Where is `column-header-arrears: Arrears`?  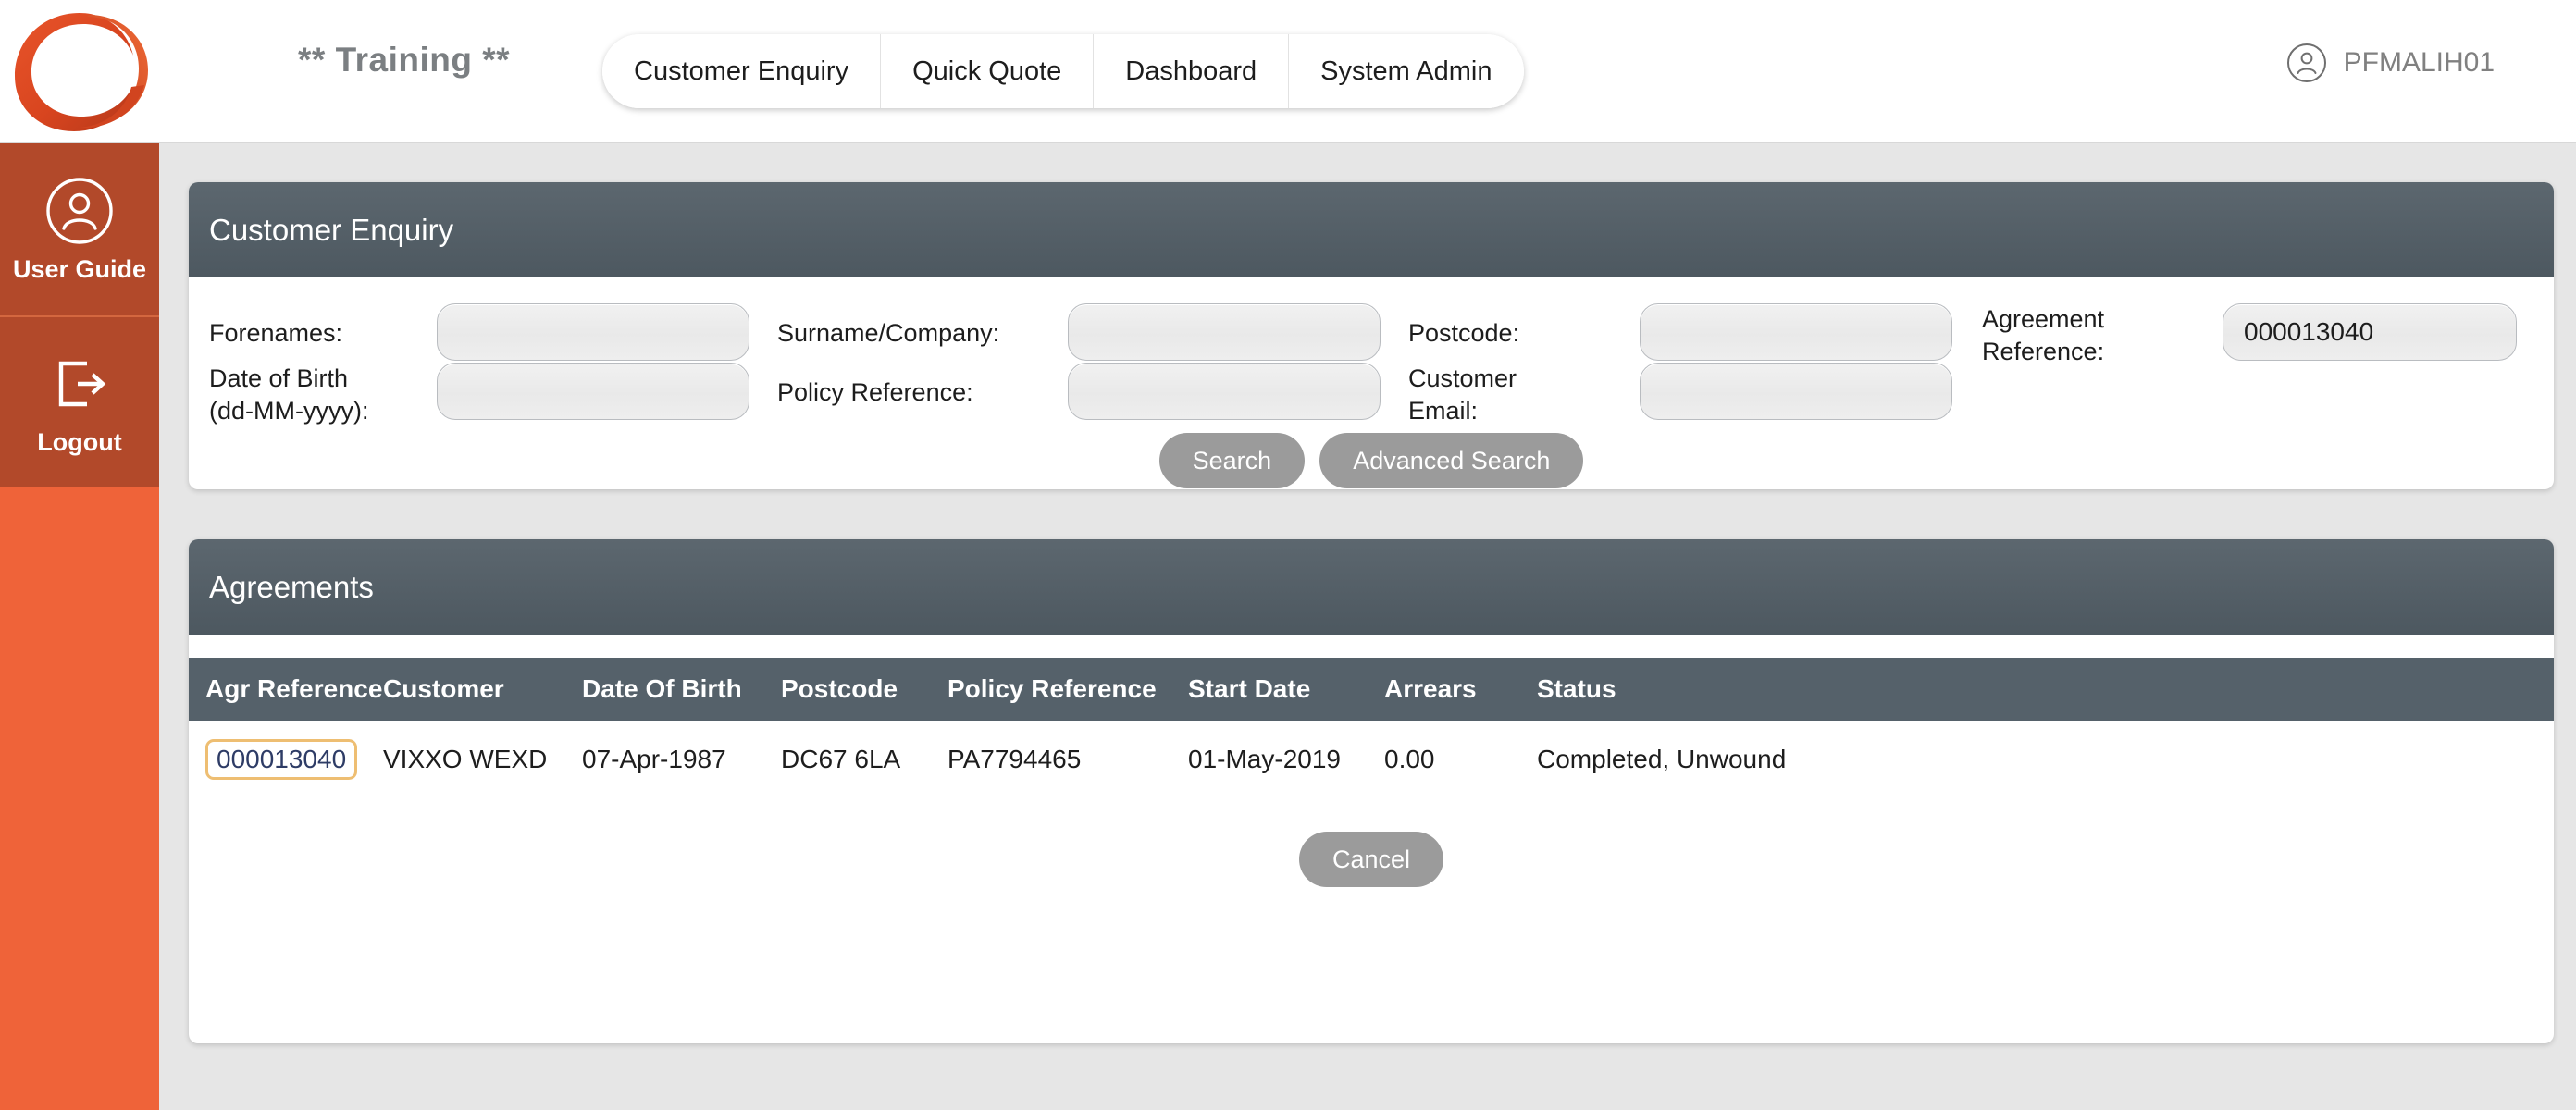
column-header-arrears: Arrears is located at coordinates (1430, 689).